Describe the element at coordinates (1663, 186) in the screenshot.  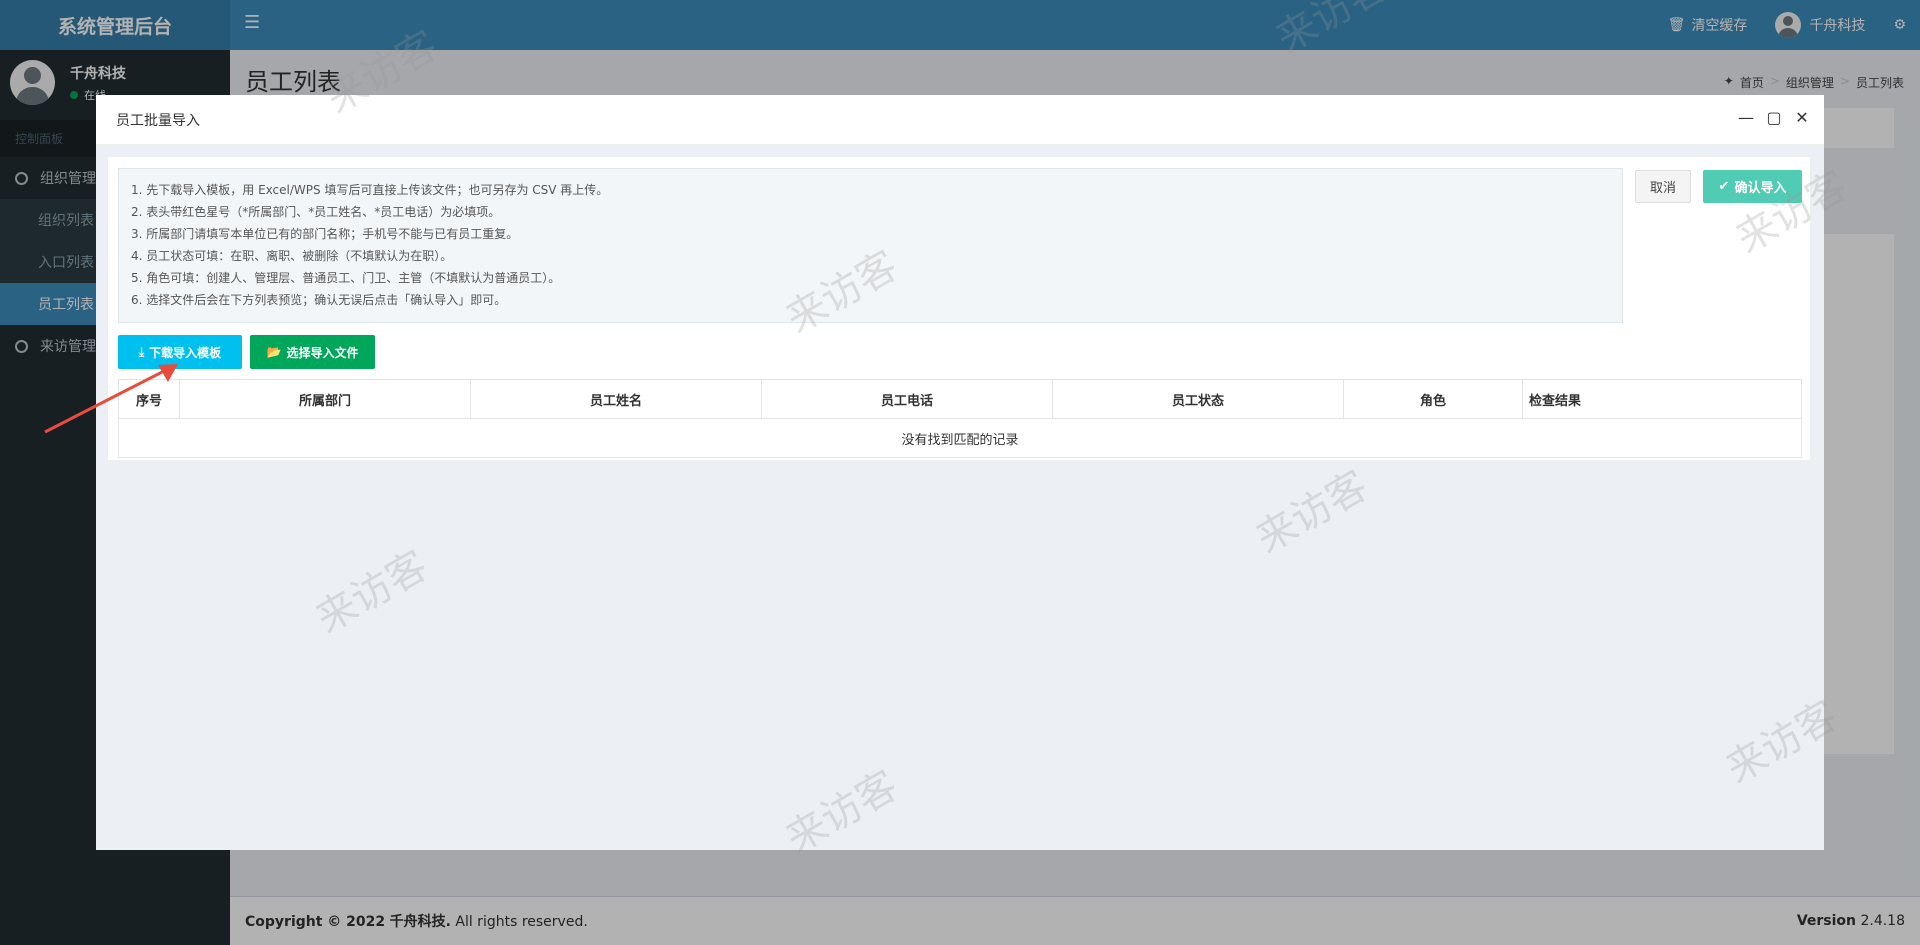
I see `cancel-button: 取消` at that location.